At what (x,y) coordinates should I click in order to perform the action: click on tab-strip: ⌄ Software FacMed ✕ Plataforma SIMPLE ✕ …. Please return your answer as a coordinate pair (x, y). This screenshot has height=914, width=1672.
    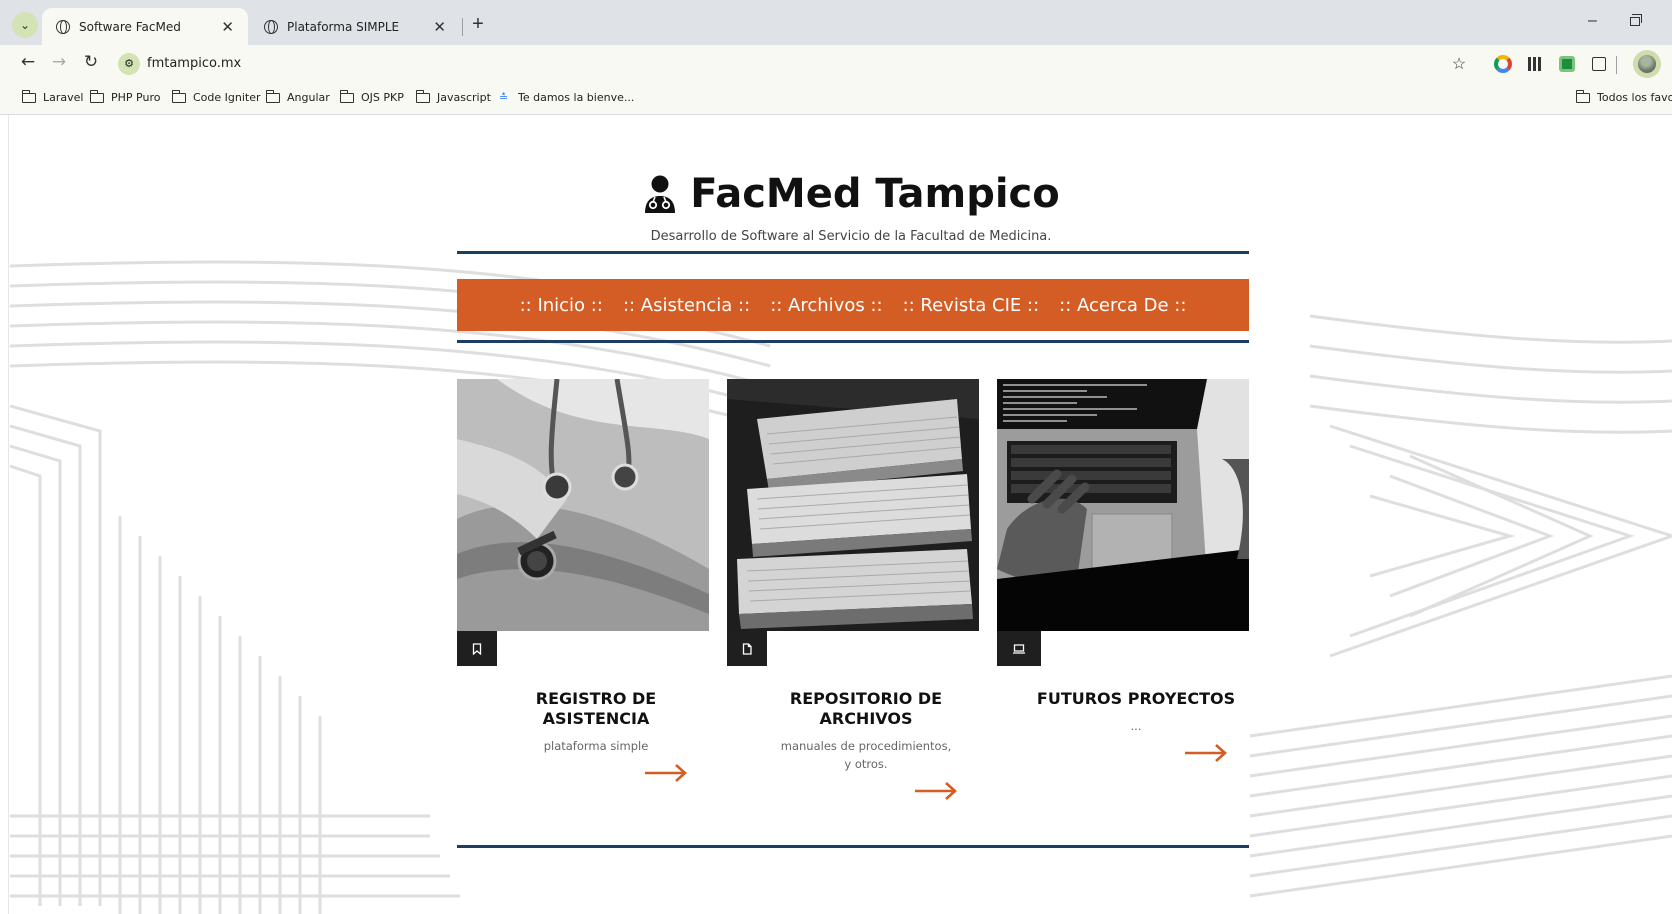
    Looking at the image, I should click on (836, 22).